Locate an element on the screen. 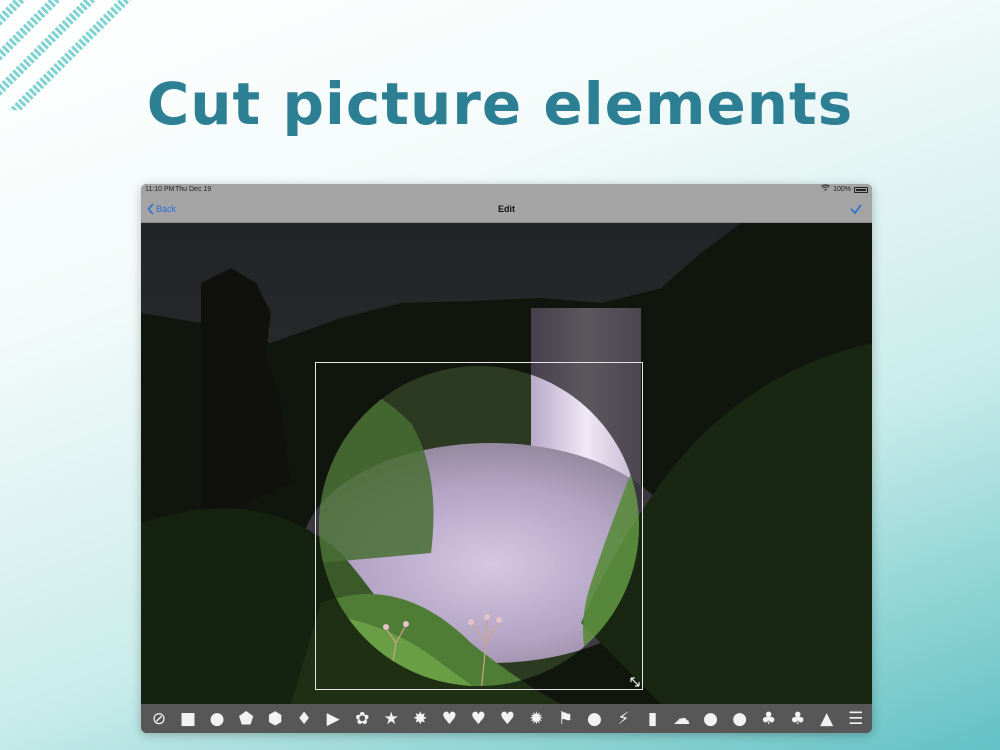 The image size is (1000, 750). done-button is located at coordinates (856, 209).